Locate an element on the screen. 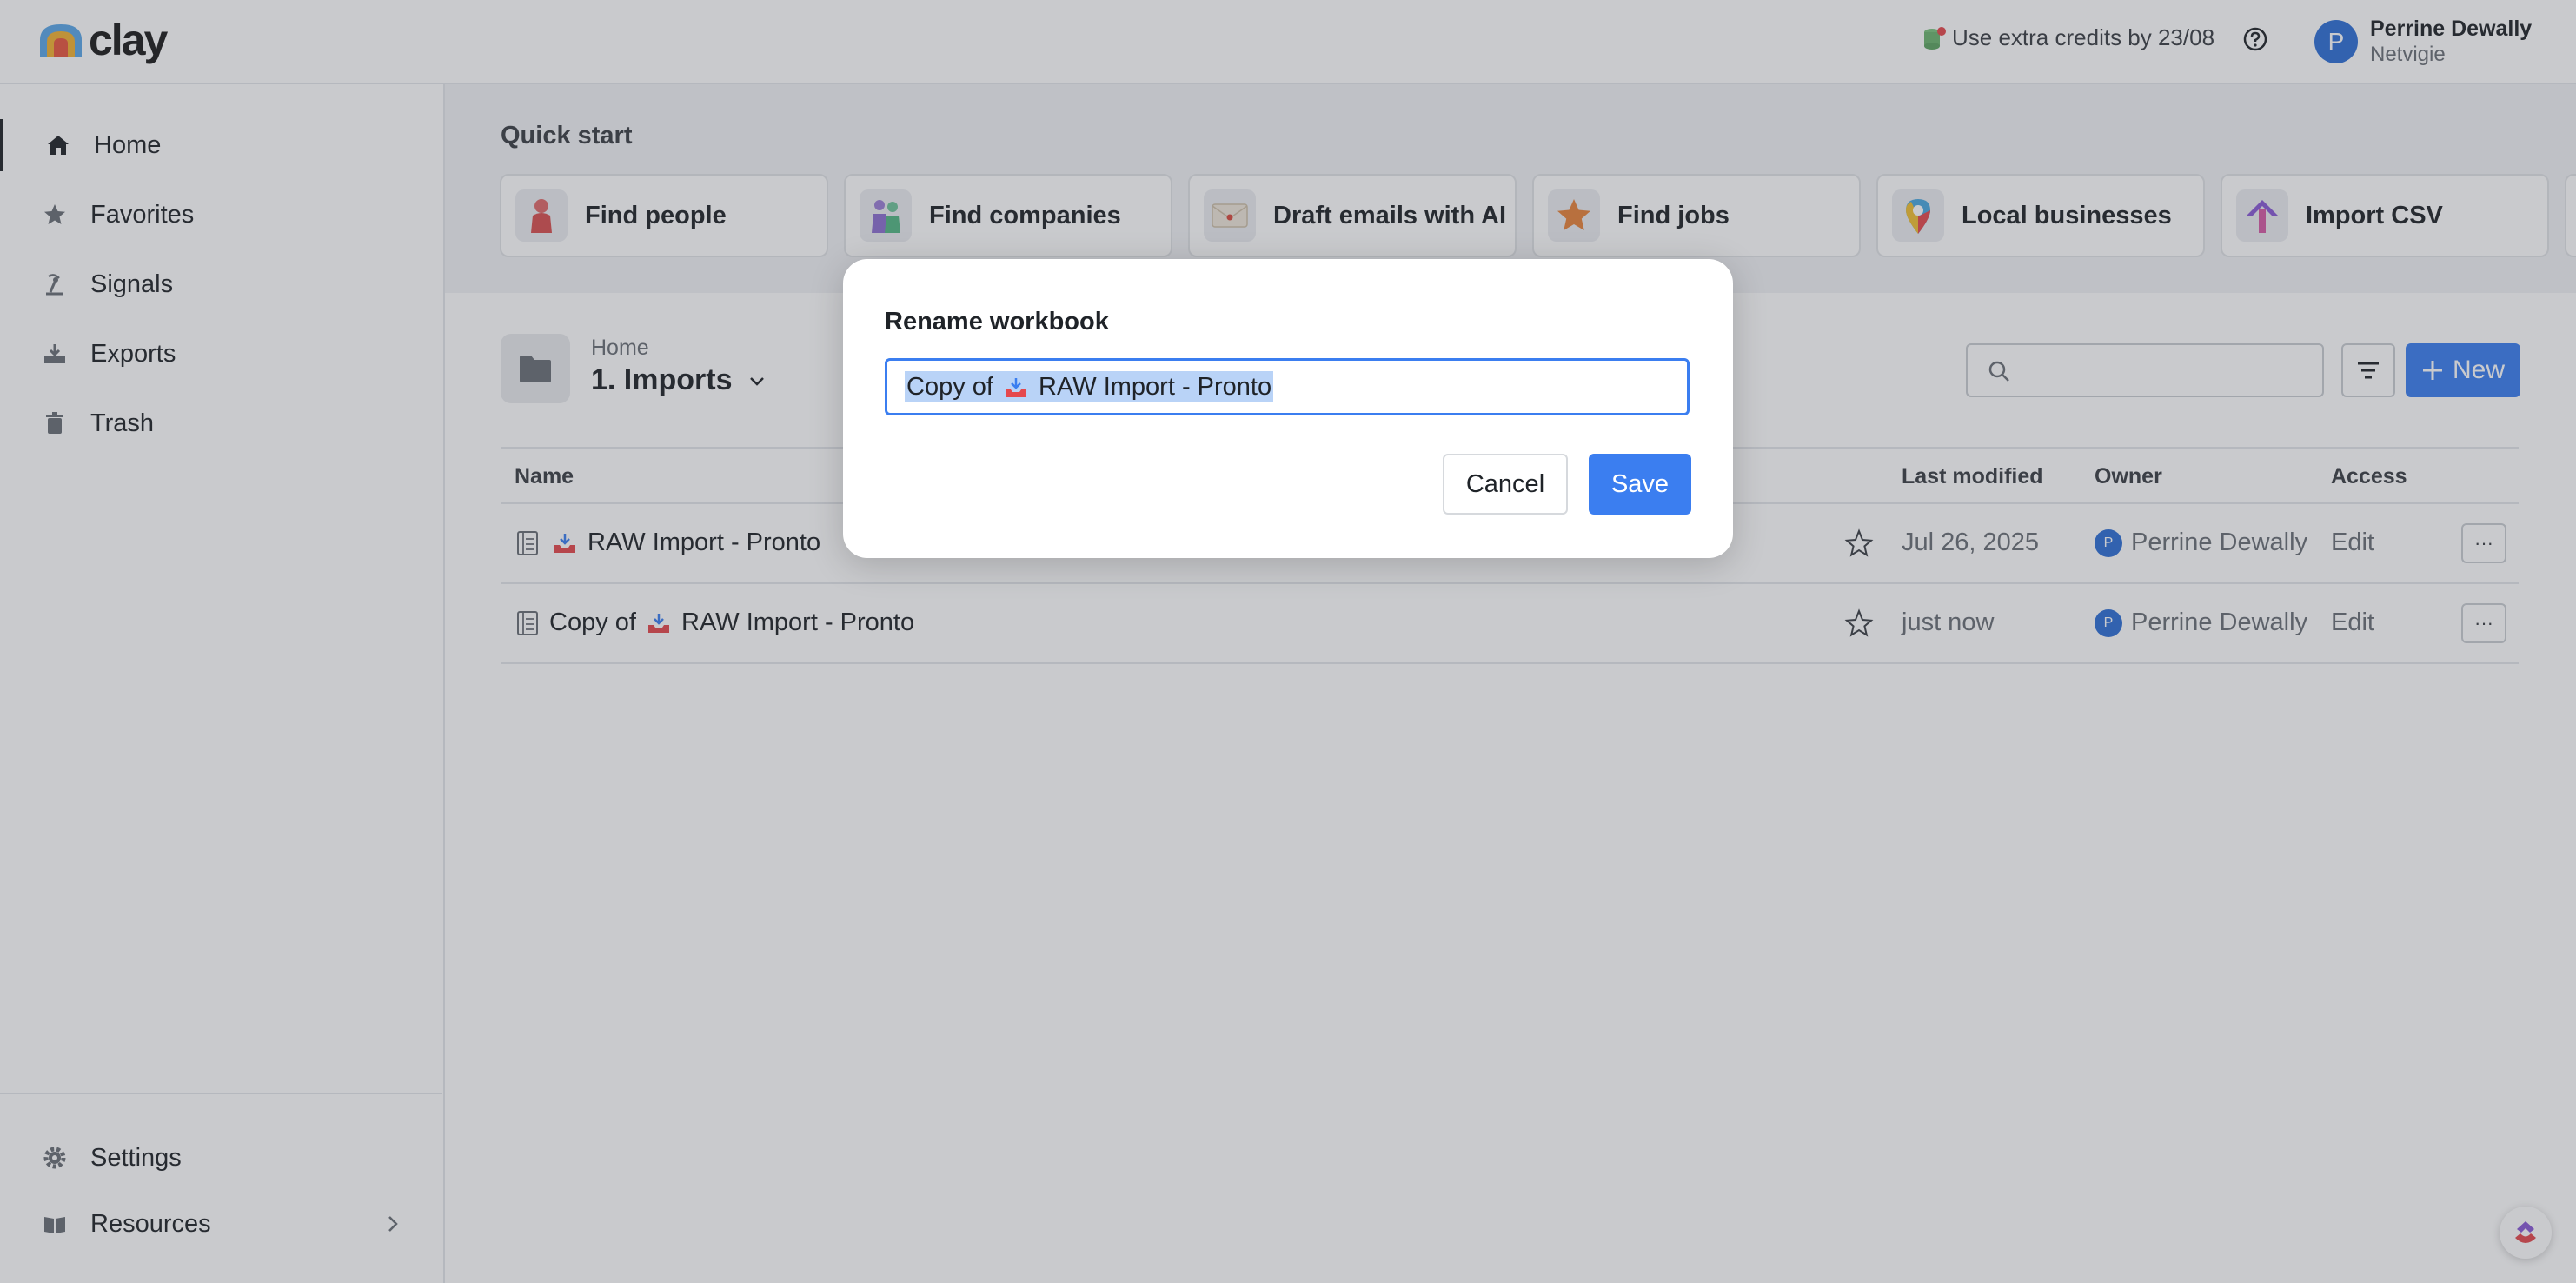 The image size is (2576, 1283). save-button: Save is located at coordinates (1640, 485).